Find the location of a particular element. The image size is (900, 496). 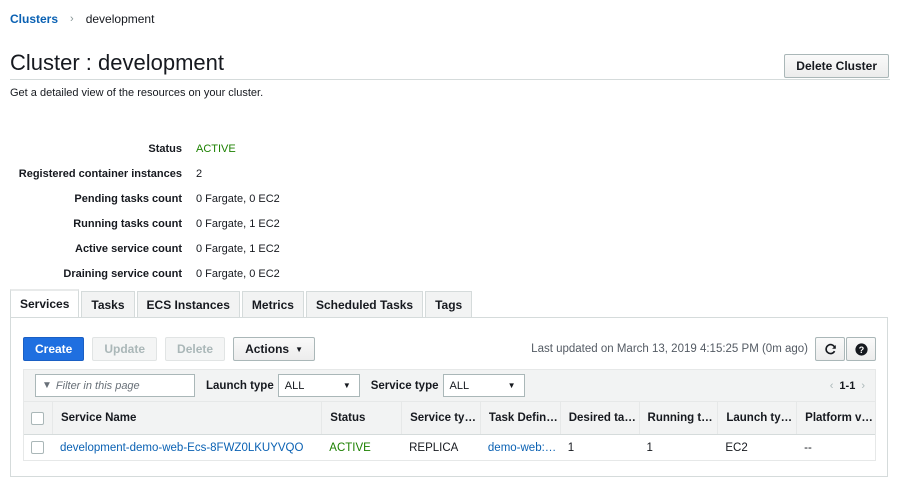

page-range: 1-1 is located at coordinates (847, 385).